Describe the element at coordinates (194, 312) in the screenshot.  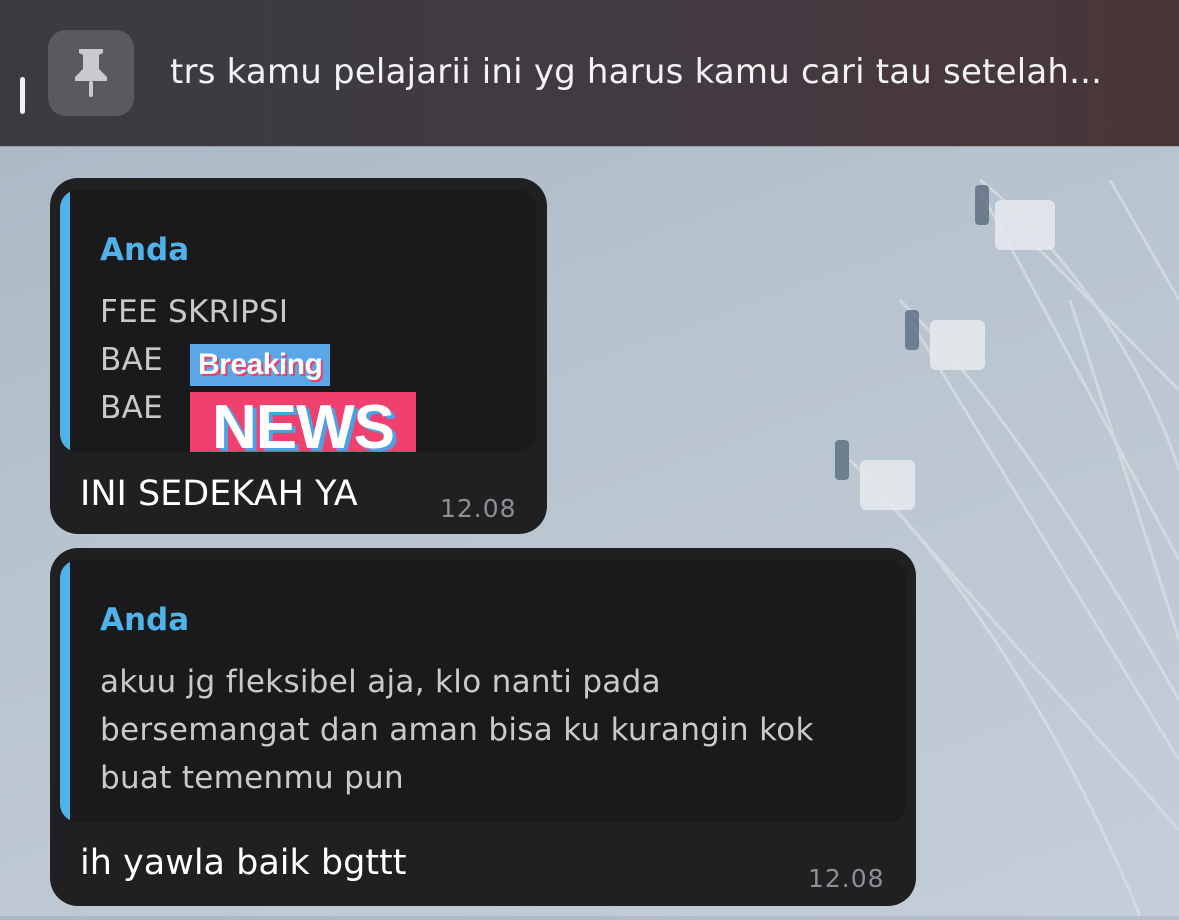
I see `reply-text-line: FEE SKRIPSI` at that location.